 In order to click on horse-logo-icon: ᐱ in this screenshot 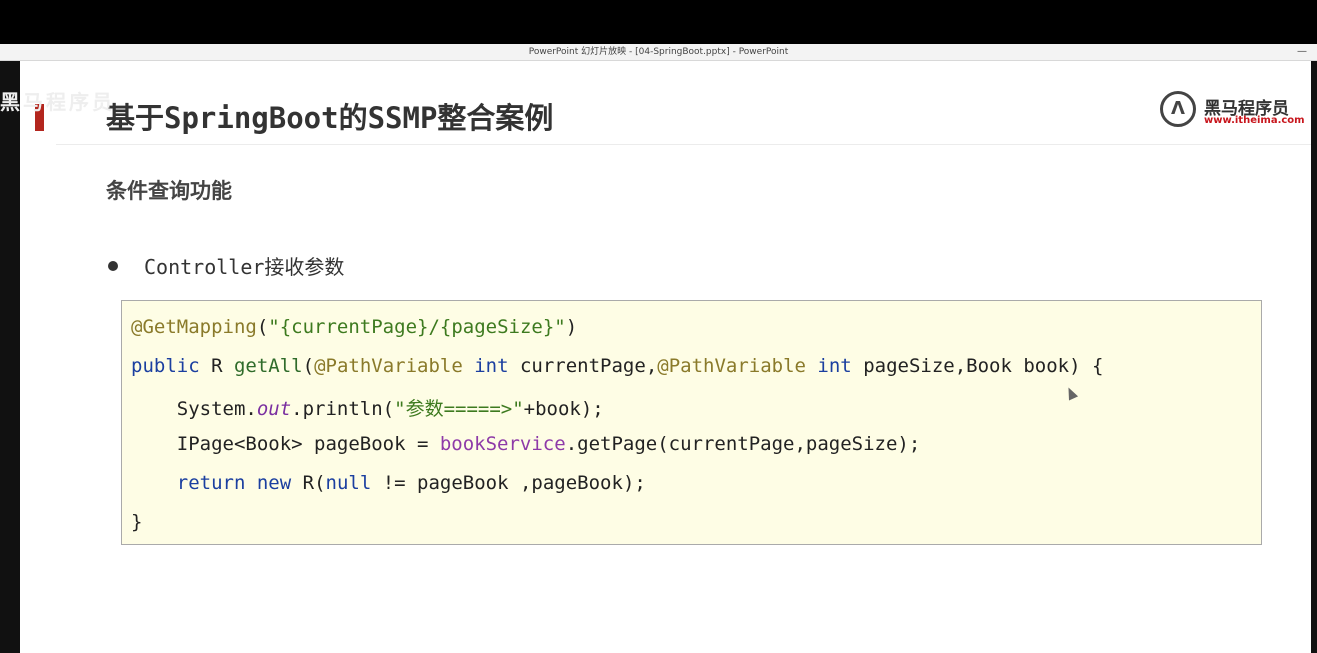, I will do `click(1178, 109)`.